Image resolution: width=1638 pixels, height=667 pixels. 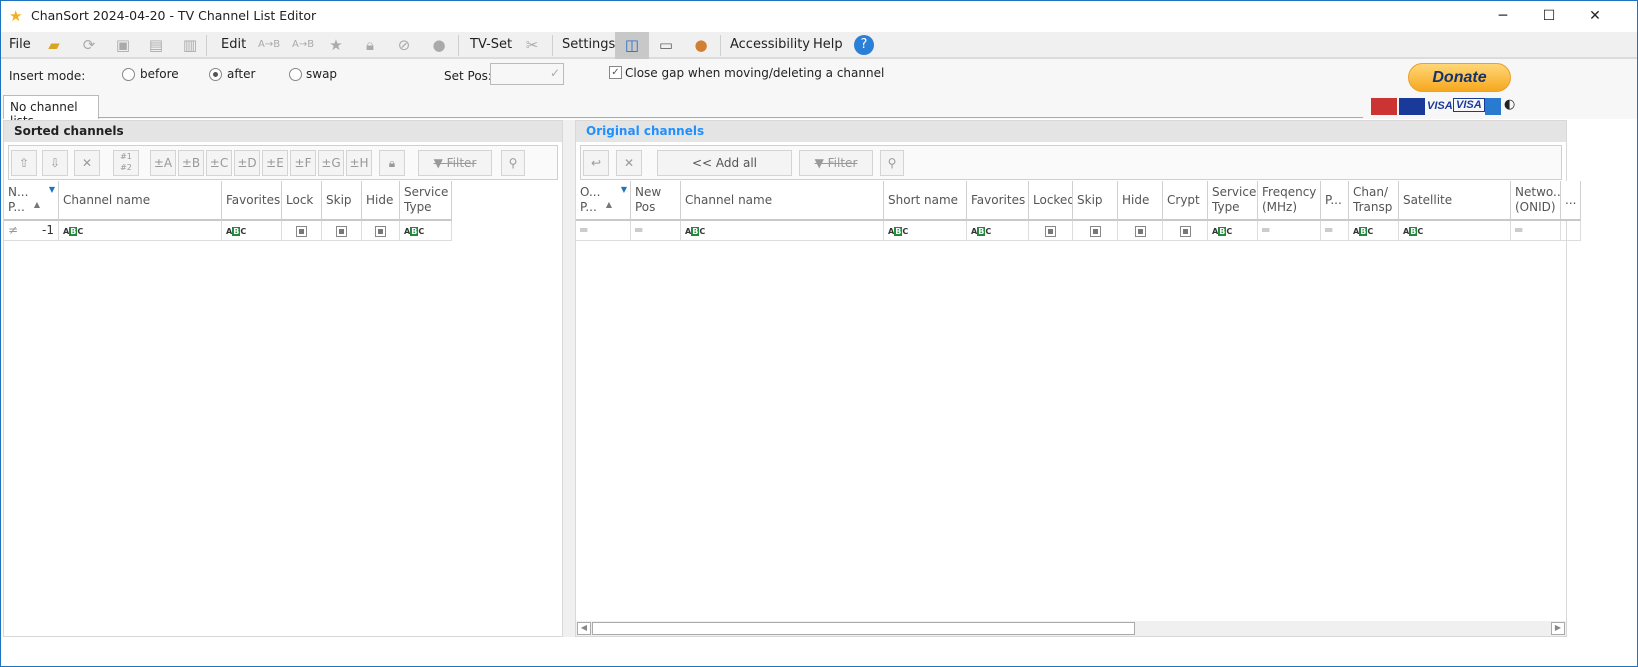 I want to click on column-header: Netwo... (ONID), so click(x=1536, y=201).